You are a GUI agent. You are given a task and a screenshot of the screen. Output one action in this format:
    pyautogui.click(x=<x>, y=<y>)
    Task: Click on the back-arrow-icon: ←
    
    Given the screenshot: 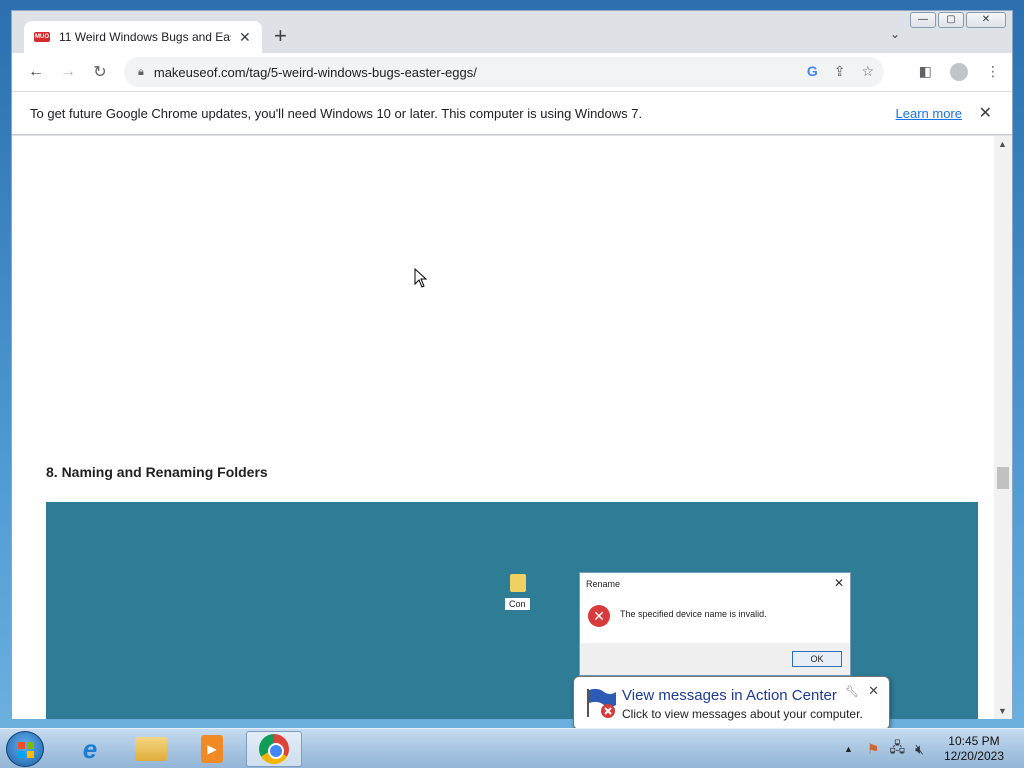 What is the action you would take?
    pyautogui.click(x=36, y=72)
    